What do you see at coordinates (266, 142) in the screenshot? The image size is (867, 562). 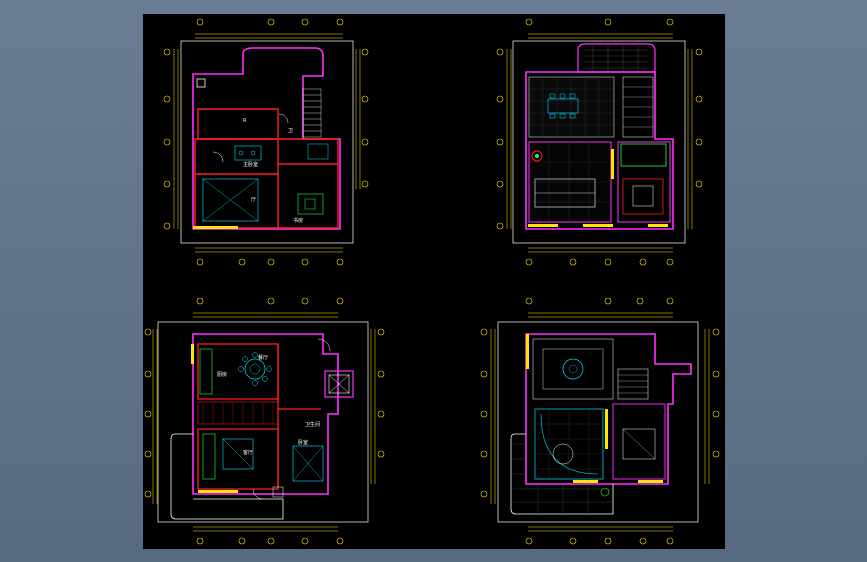 I see `plan-top-left: R 卫 主卧室 厅 书房` at bounding box center [266, 142].